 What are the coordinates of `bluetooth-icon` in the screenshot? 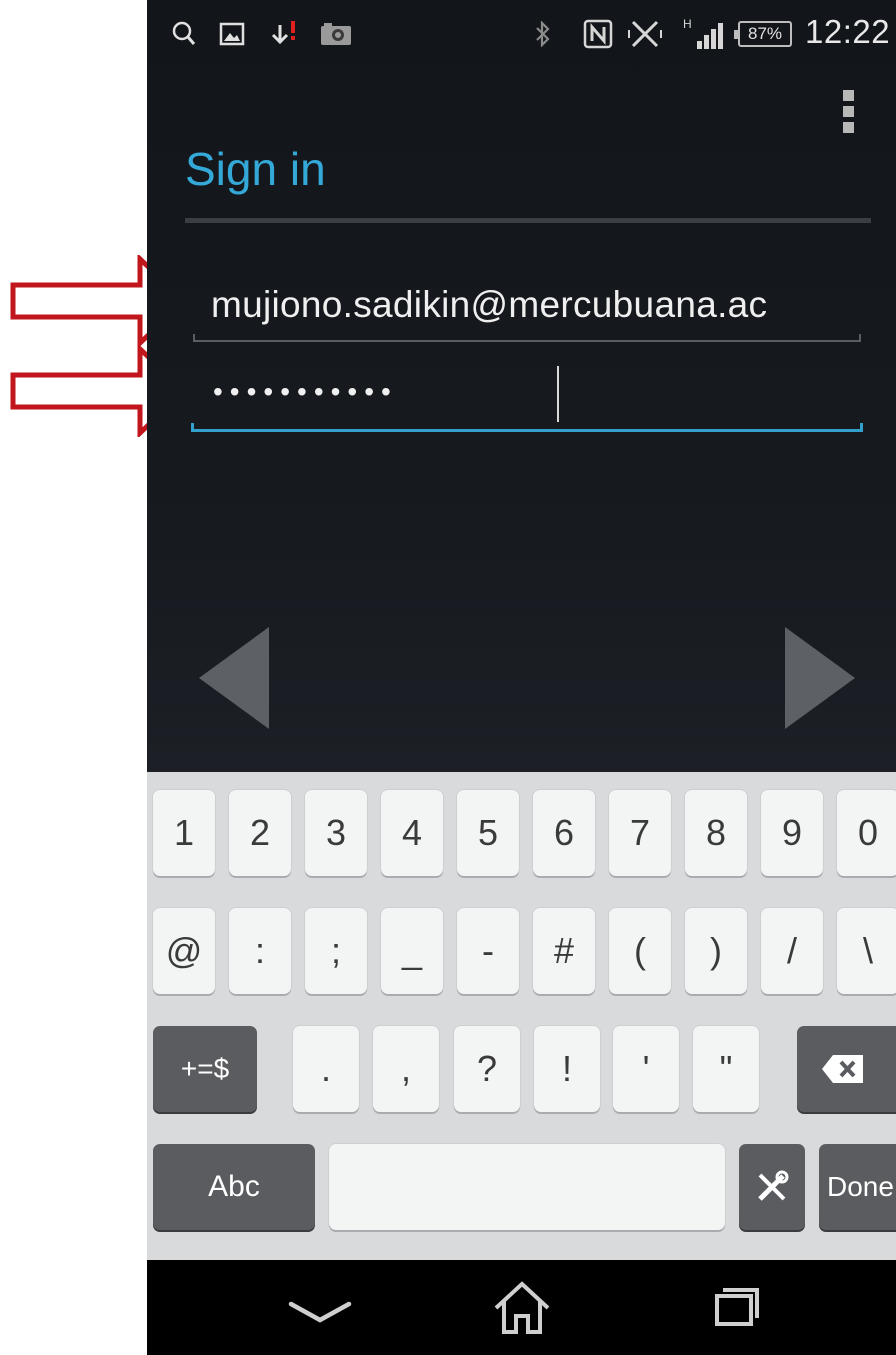 It's located at (543, 34).